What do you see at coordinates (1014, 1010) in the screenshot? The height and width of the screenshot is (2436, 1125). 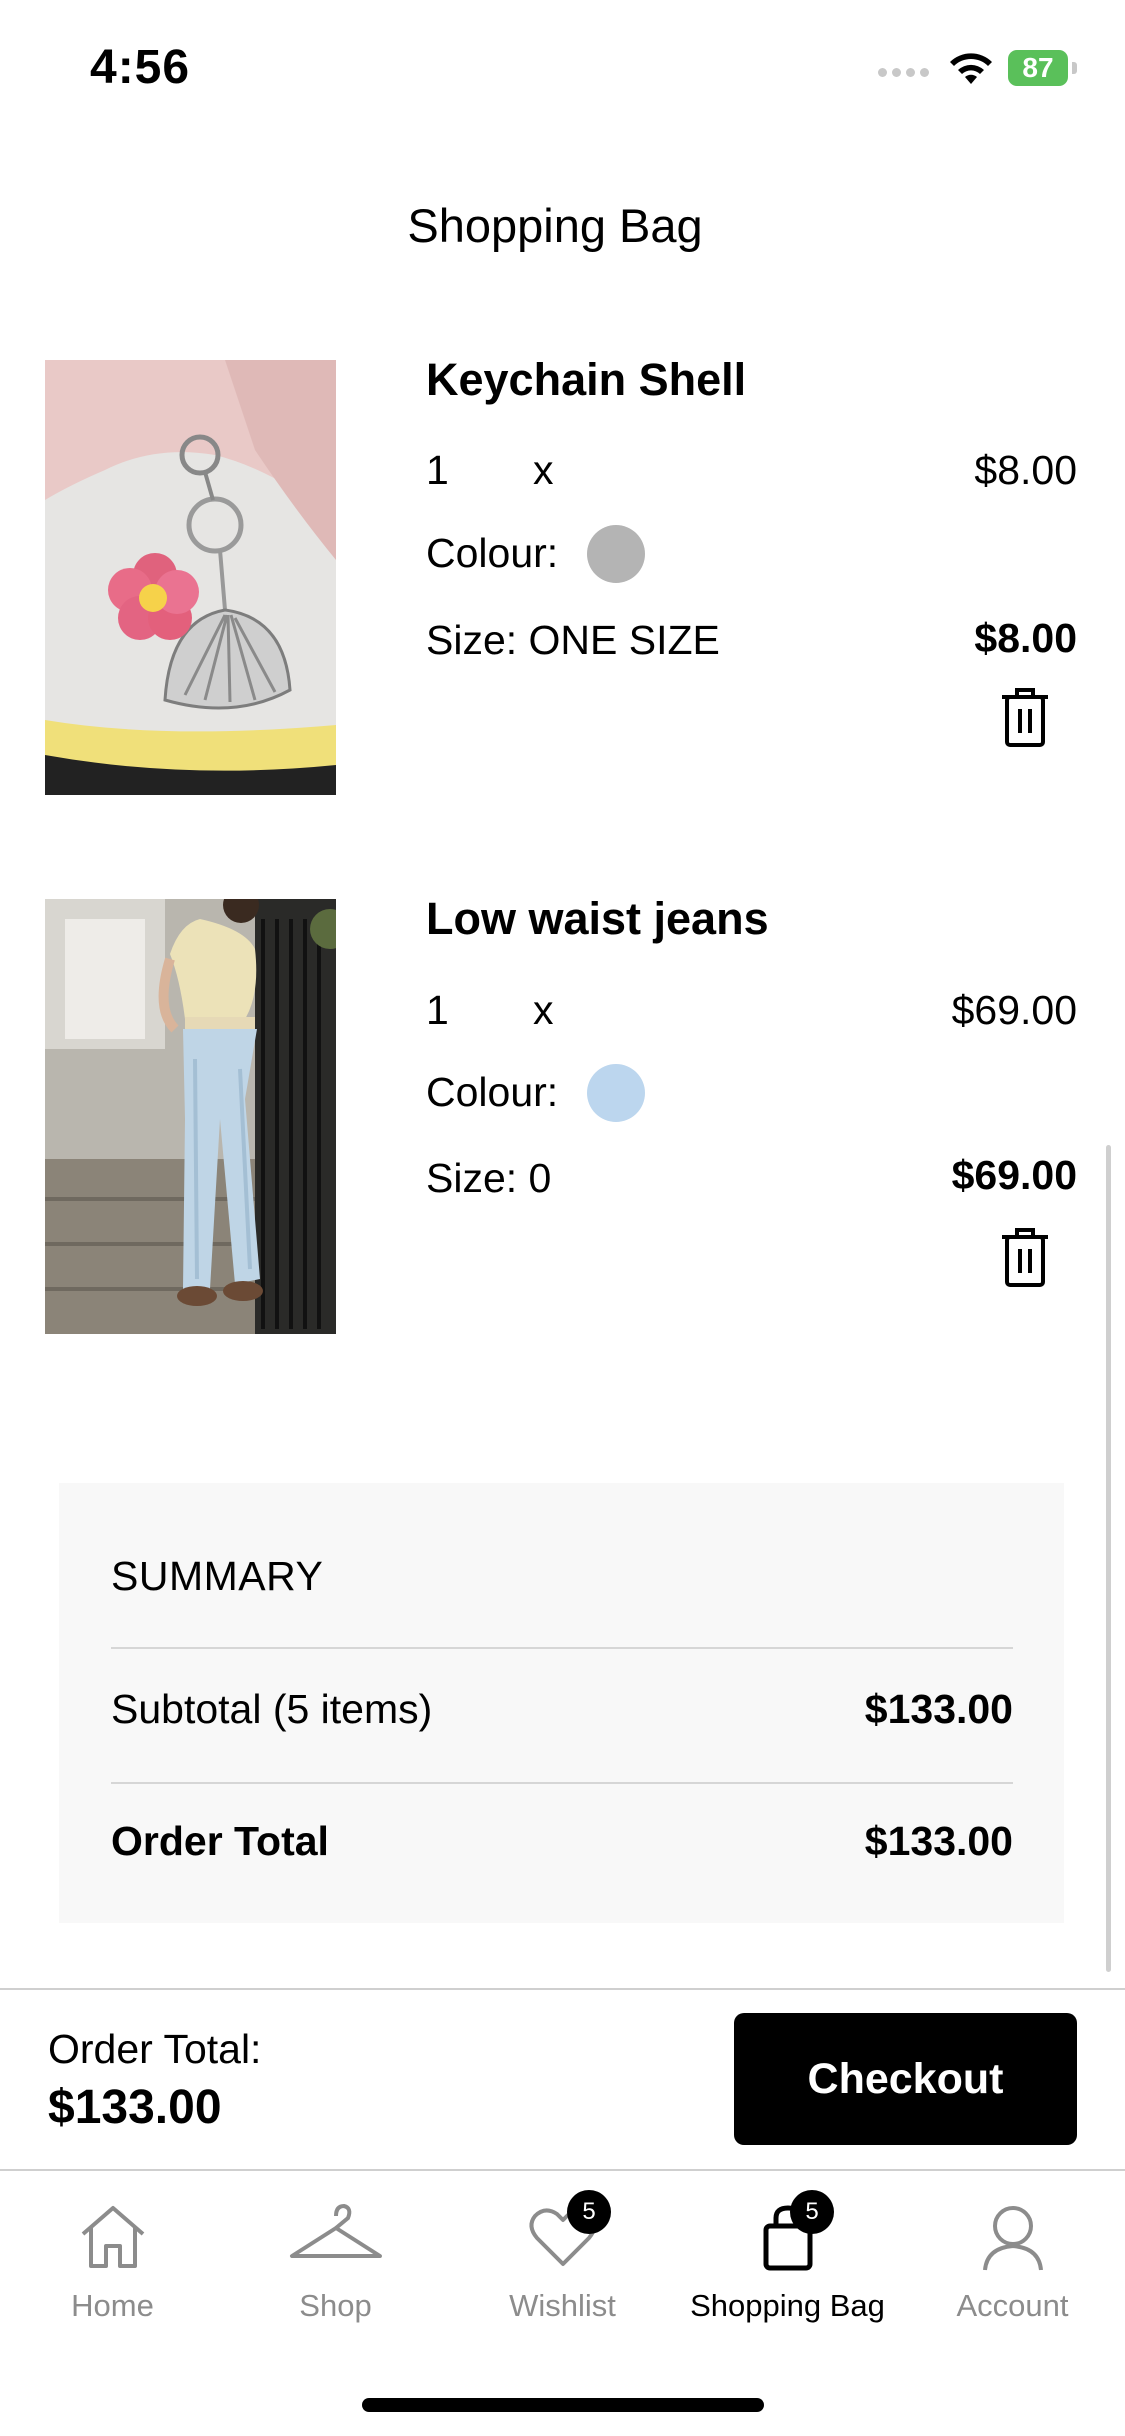 I see `unit-price: $69.00` at bounding box center [1014, 1010].